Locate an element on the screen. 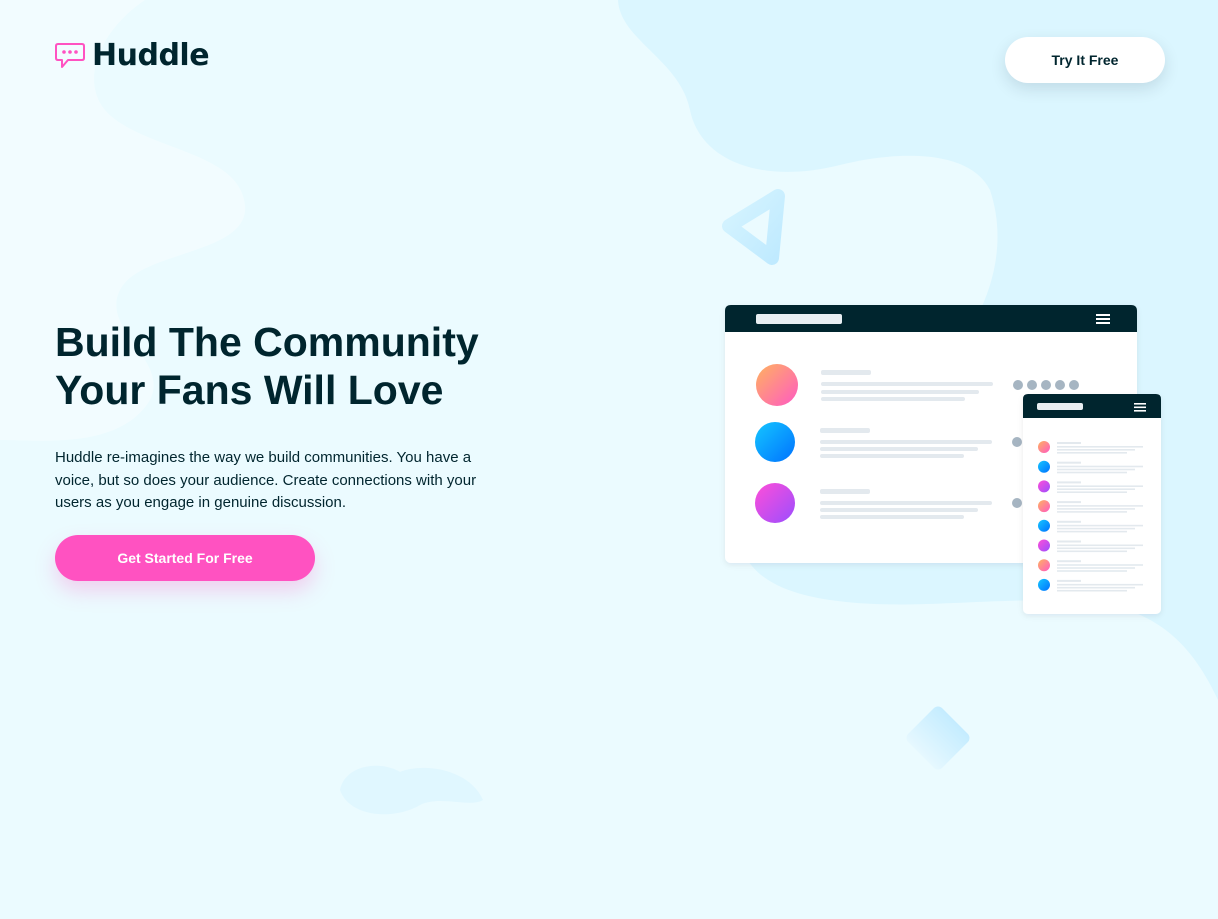  brand-logo: Huddle is located at coordinates (132, 55).